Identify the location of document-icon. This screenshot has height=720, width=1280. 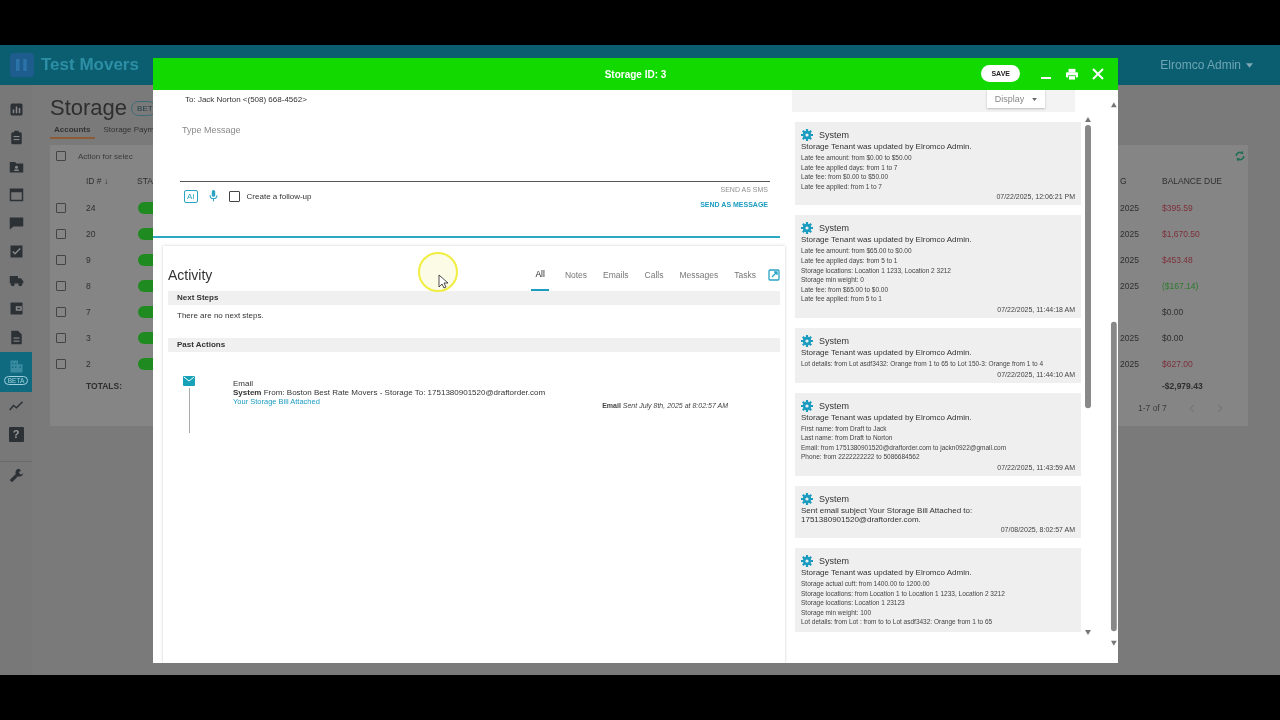
(16, 337).